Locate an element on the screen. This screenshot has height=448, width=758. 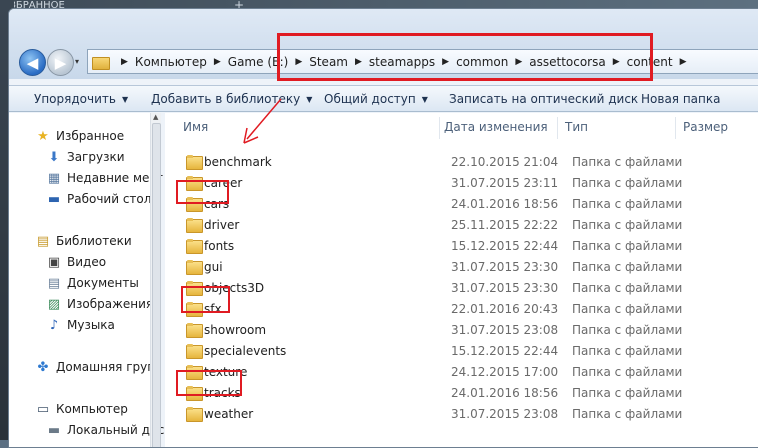
nav-scrollbar: ▲ is located at coordinates (155, 280).